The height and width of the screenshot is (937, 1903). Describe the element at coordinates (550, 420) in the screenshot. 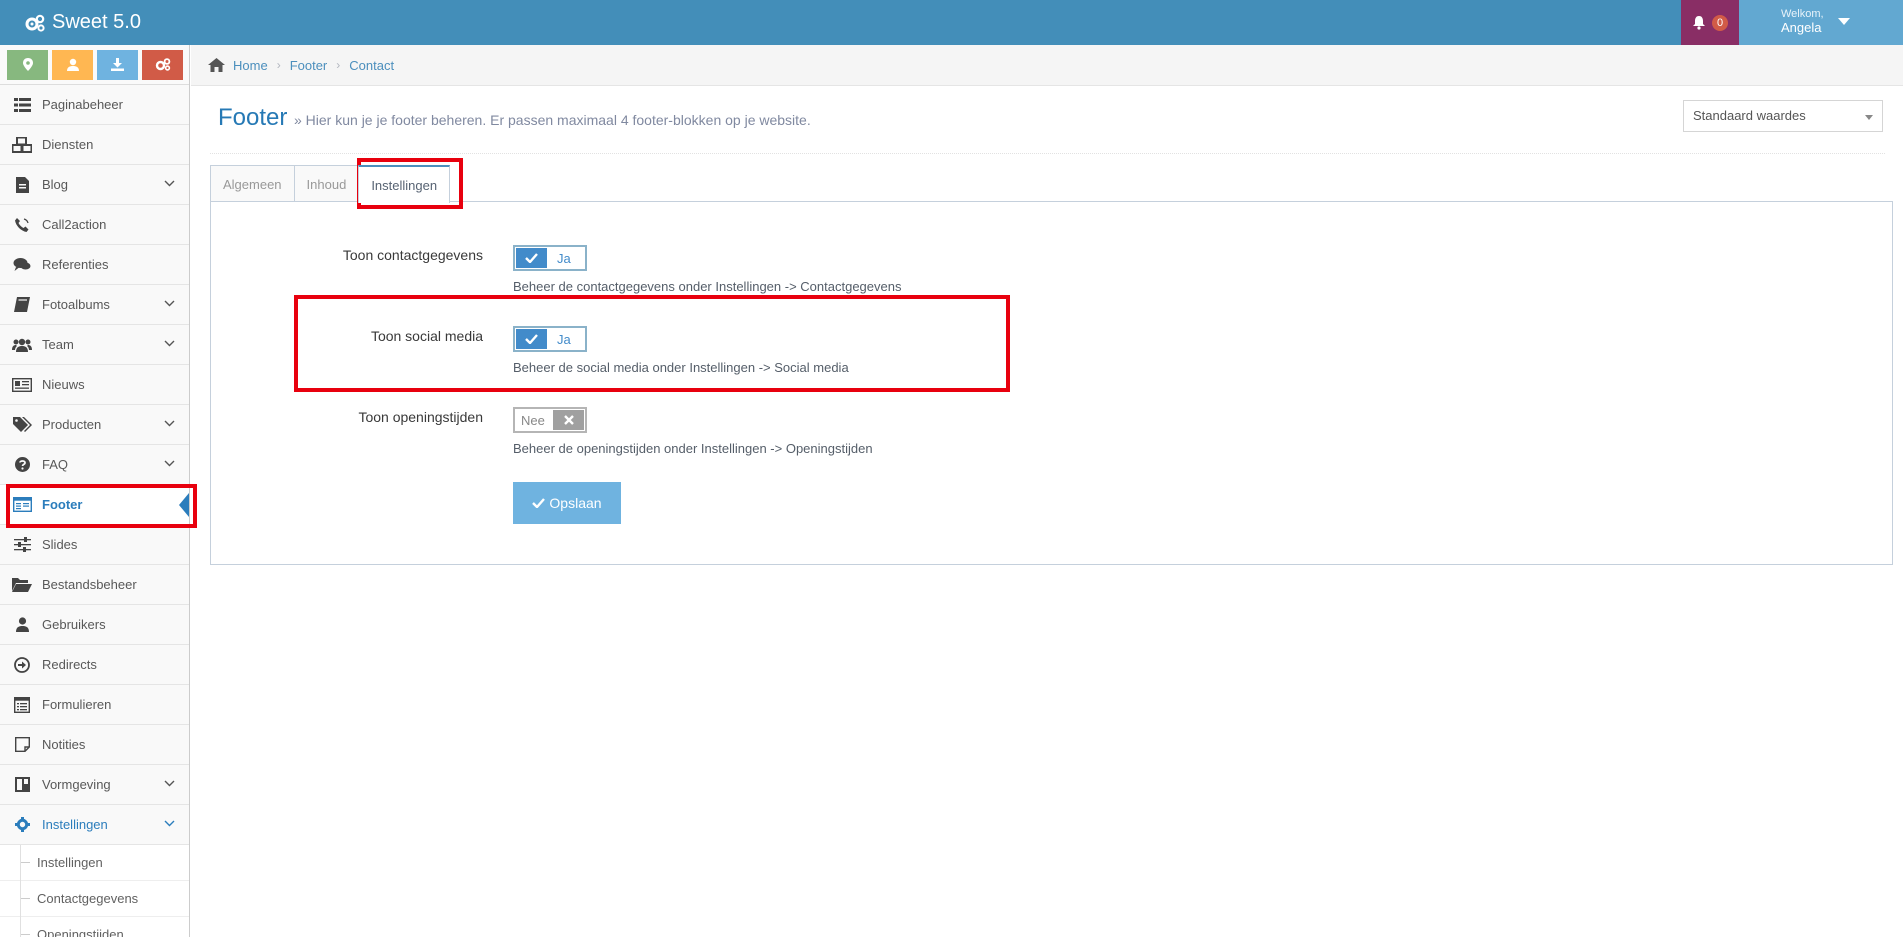

I see `hours-toggle: Nee` at that location.